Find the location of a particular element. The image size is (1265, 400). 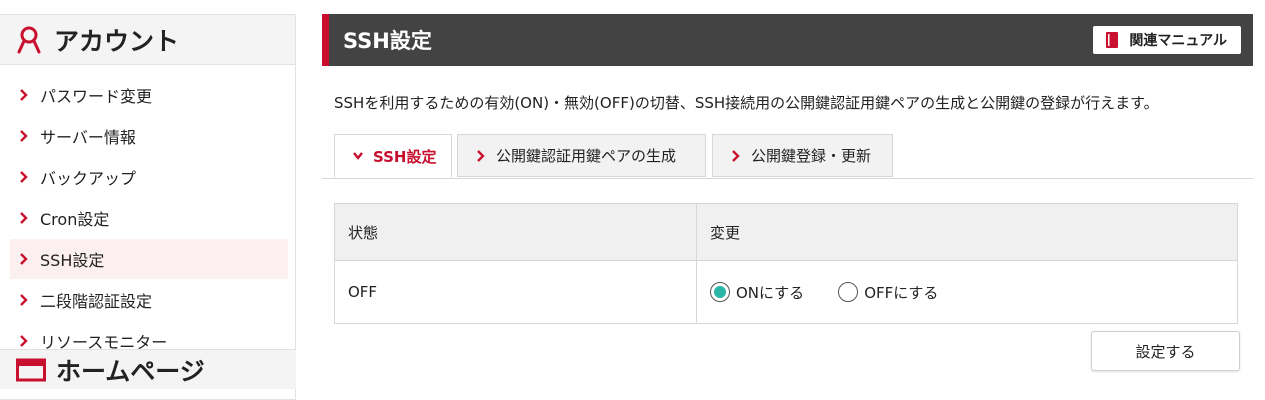

browser-window-icon is located at coordinates (31, 370).